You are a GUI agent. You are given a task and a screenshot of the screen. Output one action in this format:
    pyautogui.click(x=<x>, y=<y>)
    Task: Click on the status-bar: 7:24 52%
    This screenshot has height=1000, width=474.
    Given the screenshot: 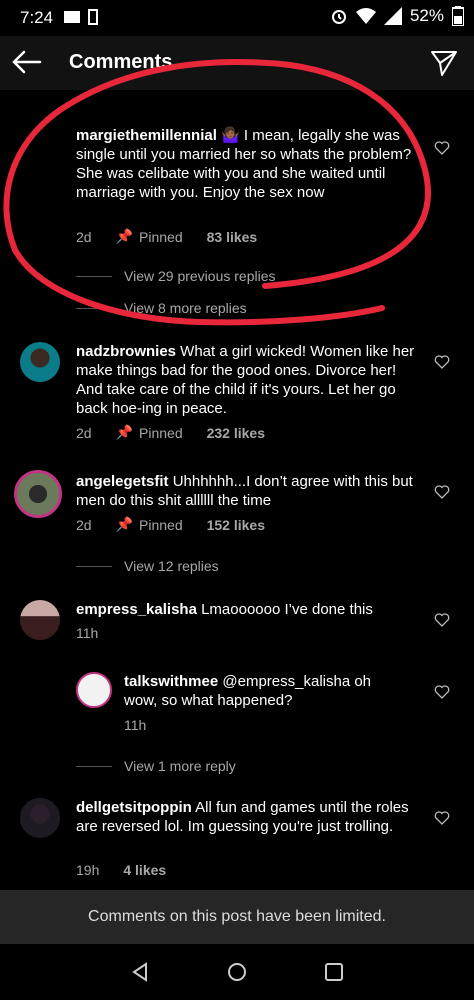 What is the action you would take?
    pyautogui.click(x=237, y=18)
    